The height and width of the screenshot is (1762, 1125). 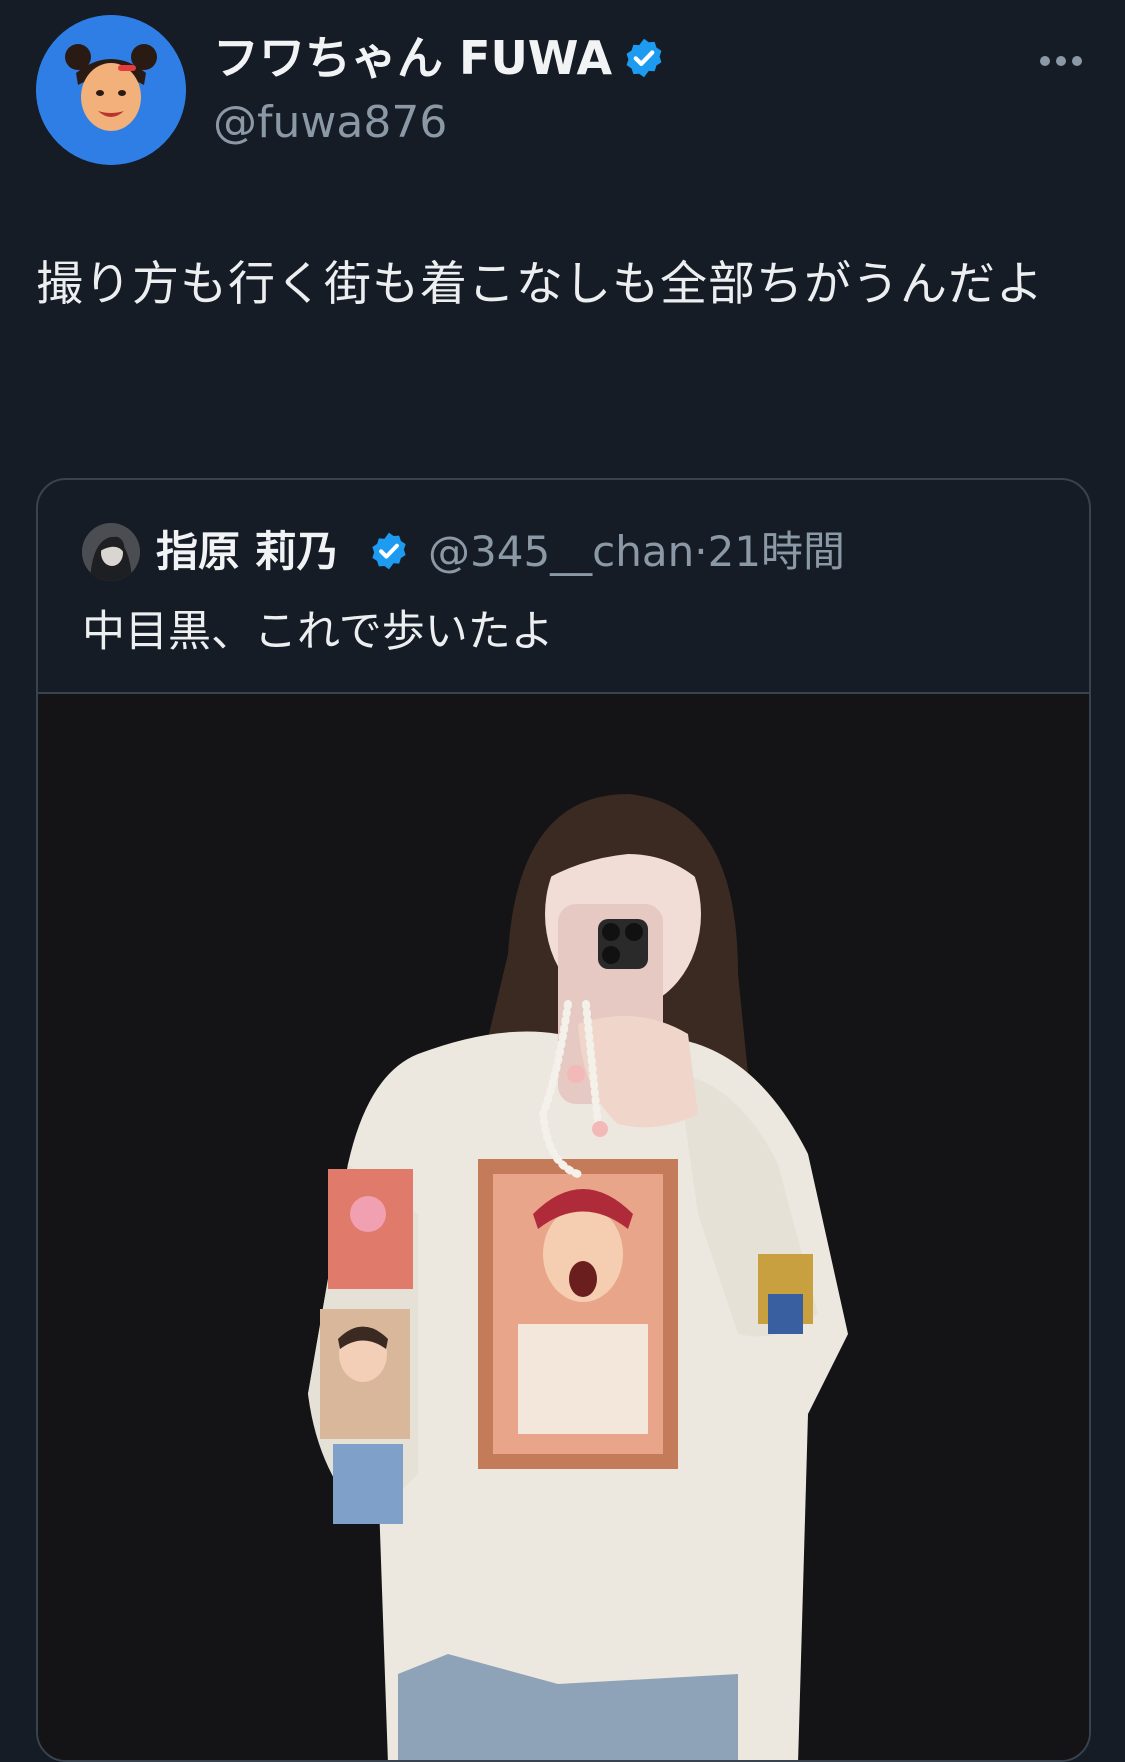 I want to click on avatar-portrait-icon, so click(x=111, y=552).